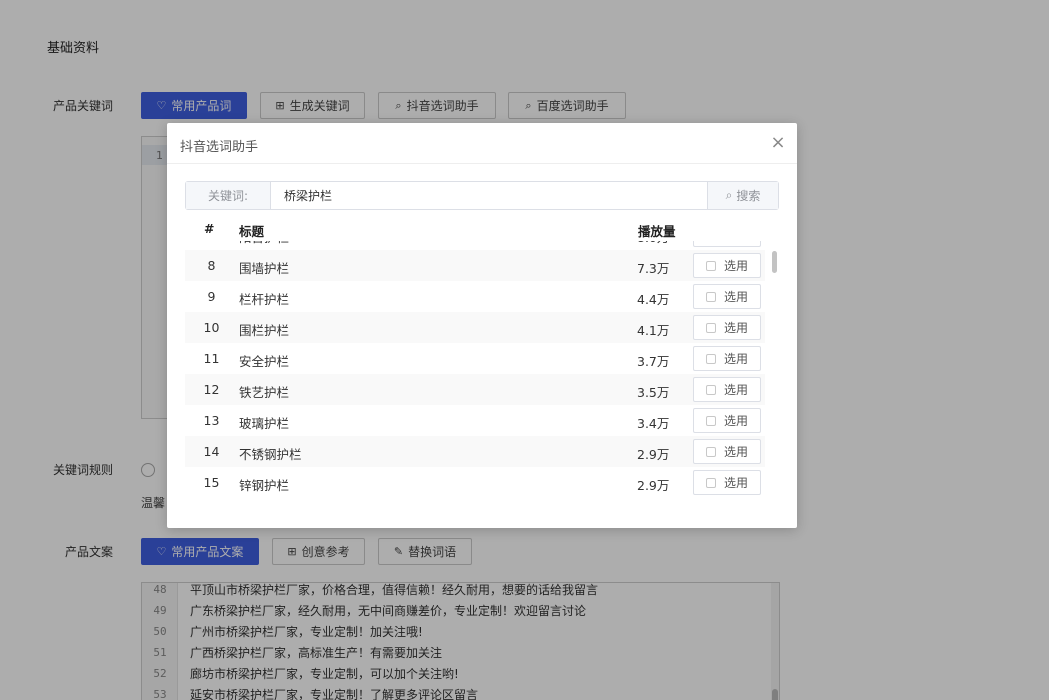 Image resolution: width=1049 pixels, height=700 pixels. I want to click on row-number: 7, so click(211, 241).